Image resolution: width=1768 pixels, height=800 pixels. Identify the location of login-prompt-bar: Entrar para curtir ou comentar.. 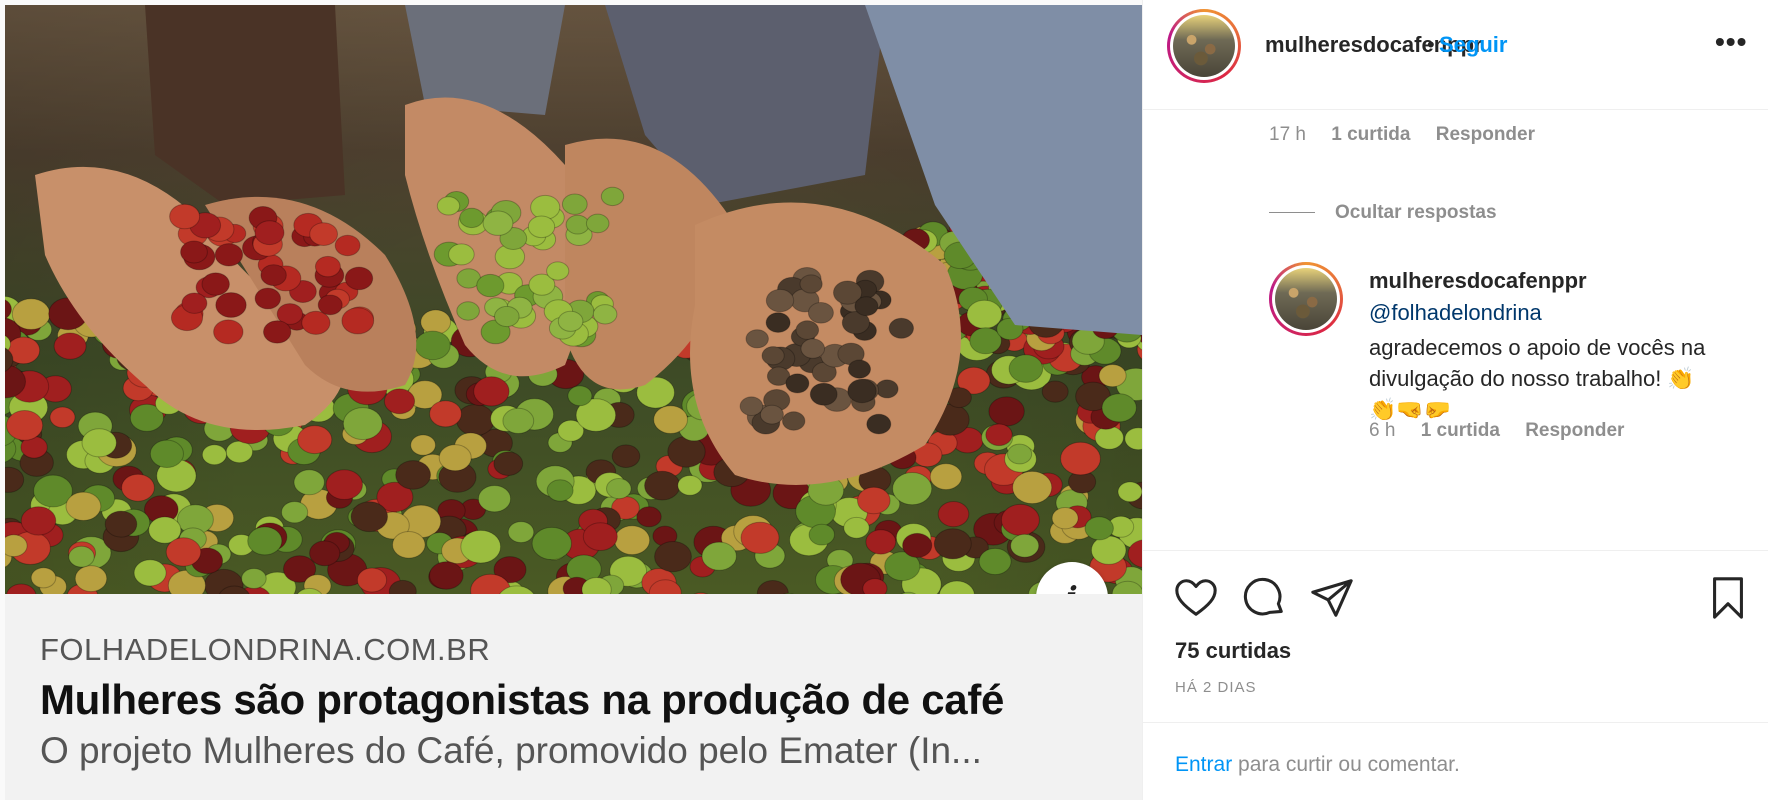
(1455, 761).